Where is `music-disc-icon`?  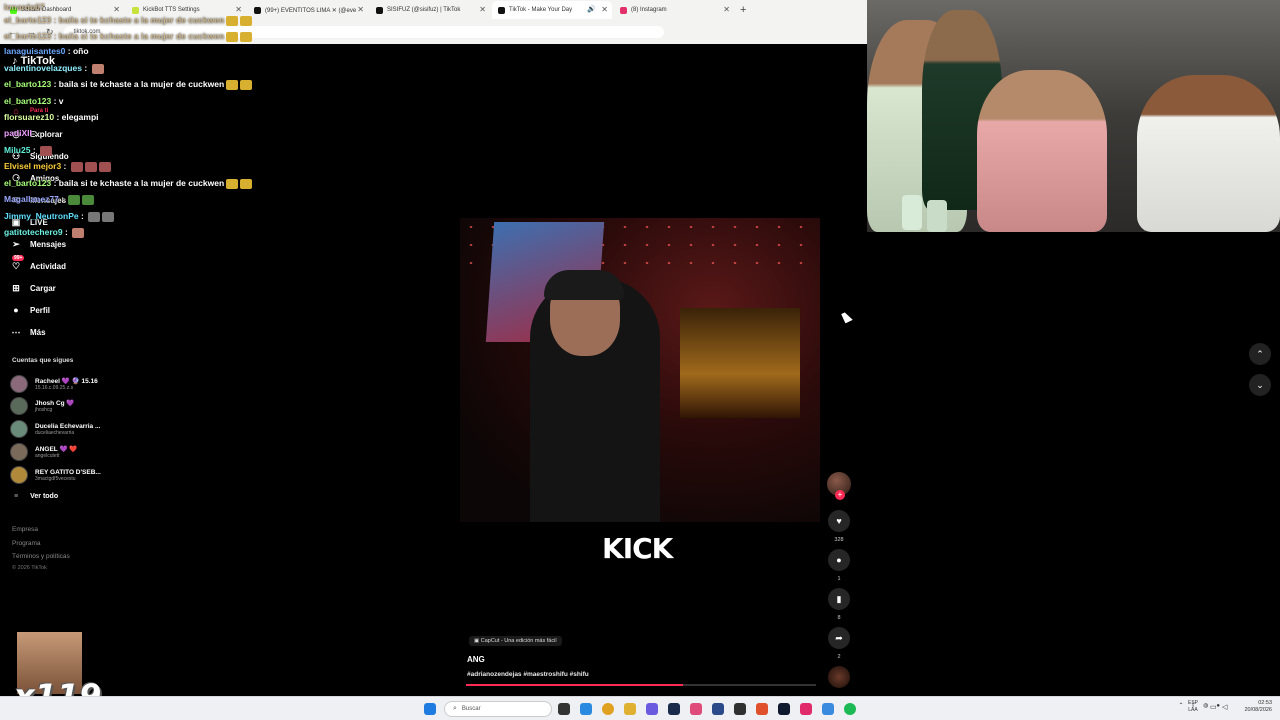
music-disc-icon is located at coordinates (839, 677).